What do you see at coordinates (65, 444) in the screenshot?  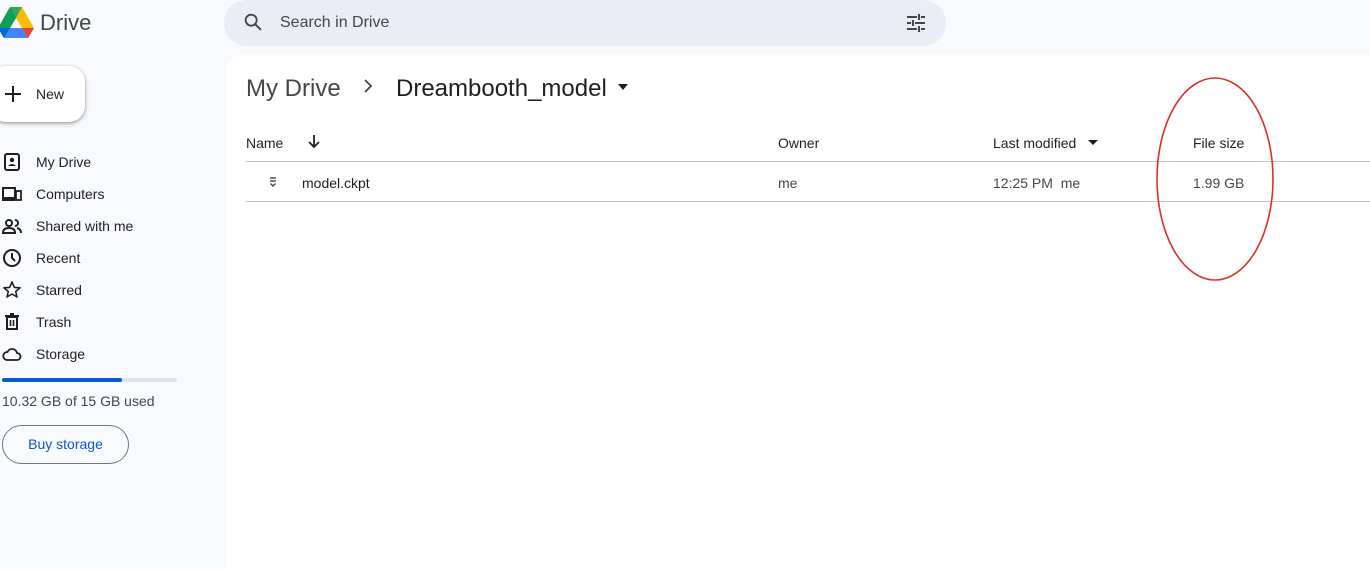 I see `buy-storage-button: Buy storage` at bounding box center [65, 444].